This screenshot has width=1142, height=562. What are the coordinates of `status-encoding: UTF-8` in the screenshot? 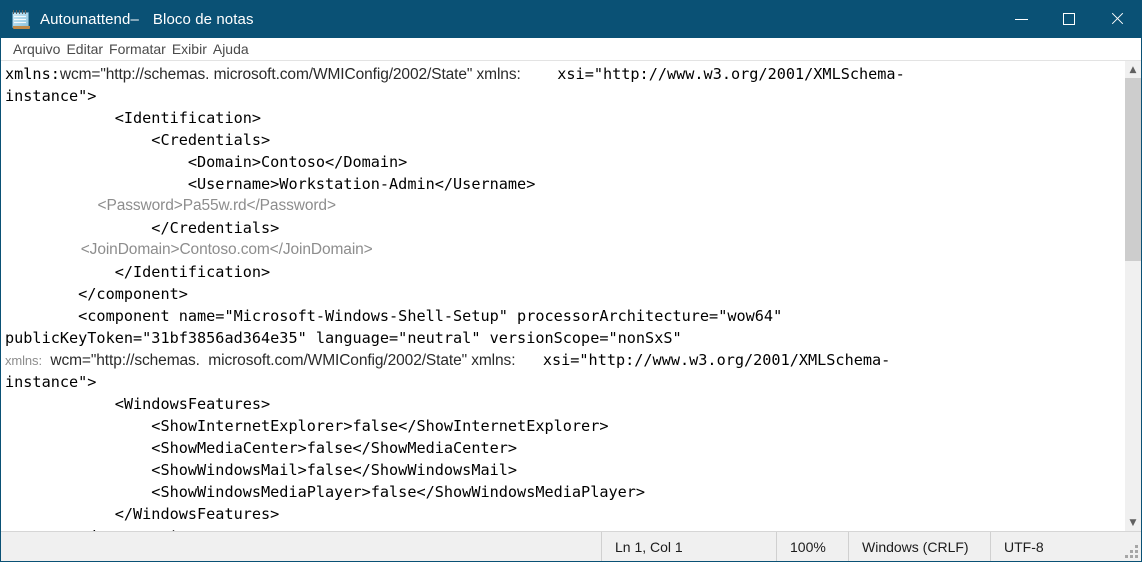 It's located at (1055, 546).